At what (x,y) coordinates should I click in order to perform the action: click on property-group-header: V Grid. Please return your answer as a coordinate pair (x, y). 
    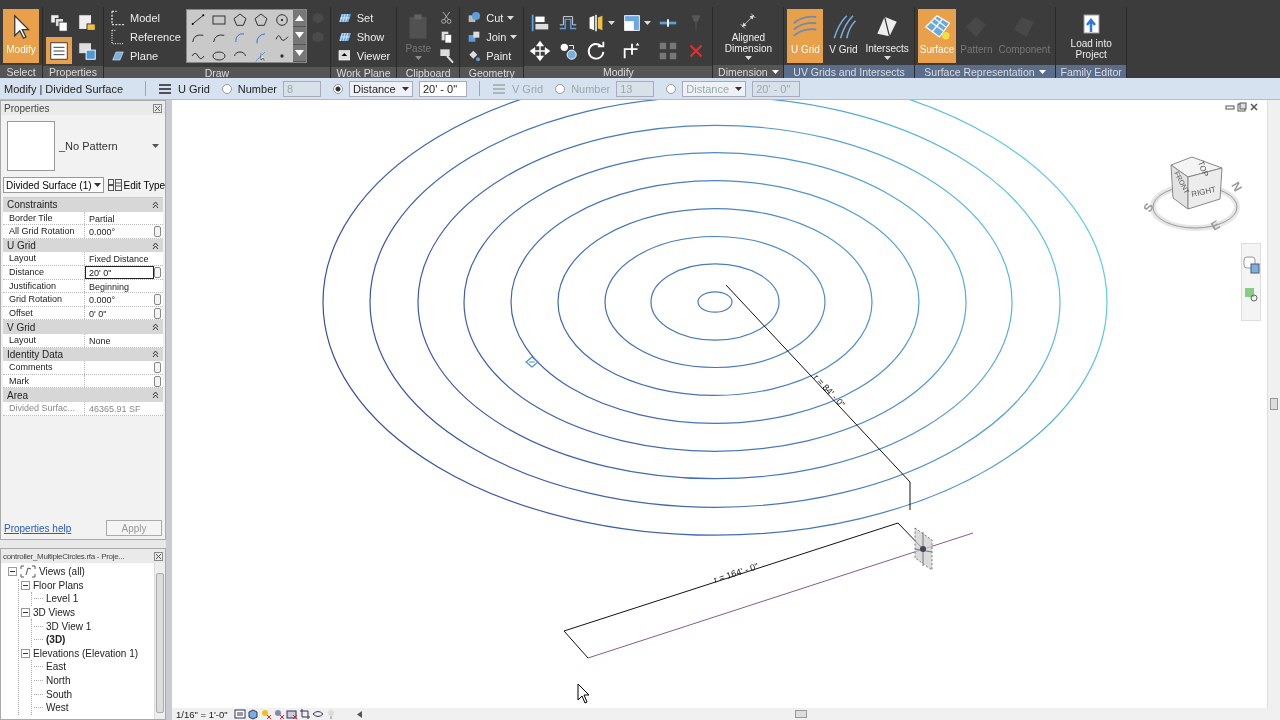
    Looking at the image, I should click on (83, 327).